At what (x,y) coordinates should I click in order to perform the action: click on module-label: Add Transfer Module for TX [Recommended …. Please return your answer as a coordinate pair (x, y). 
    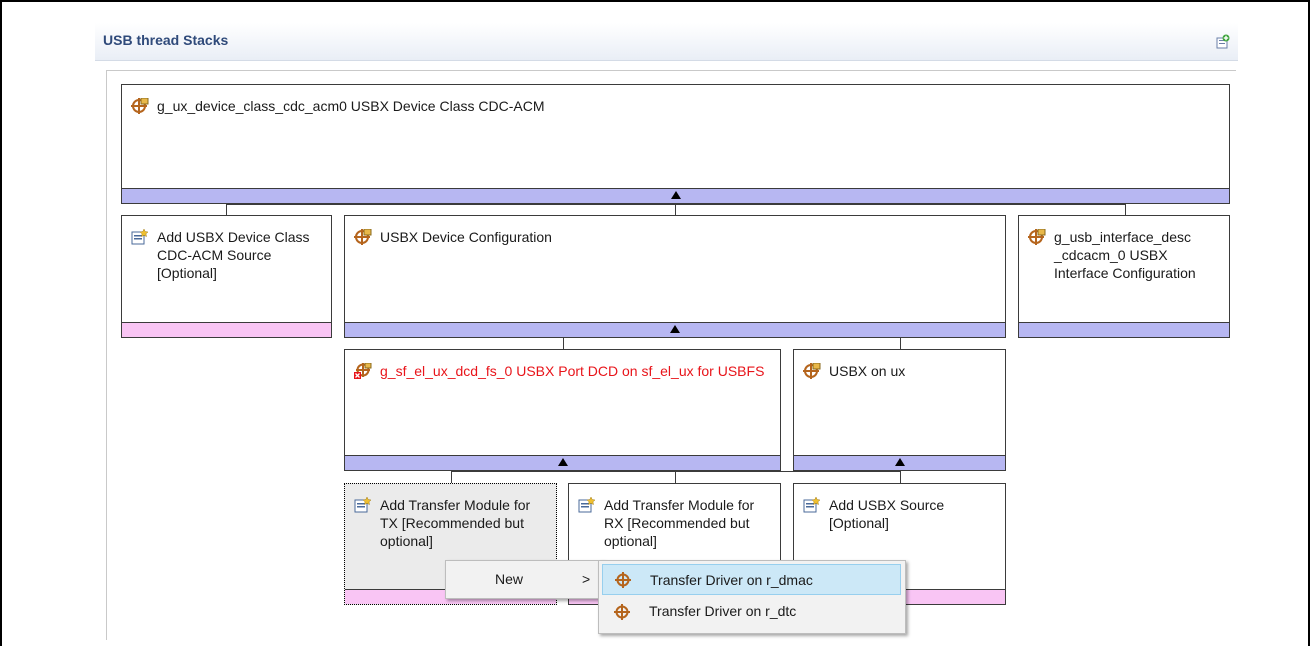
    Looking at the image, I should click on (455, 523).